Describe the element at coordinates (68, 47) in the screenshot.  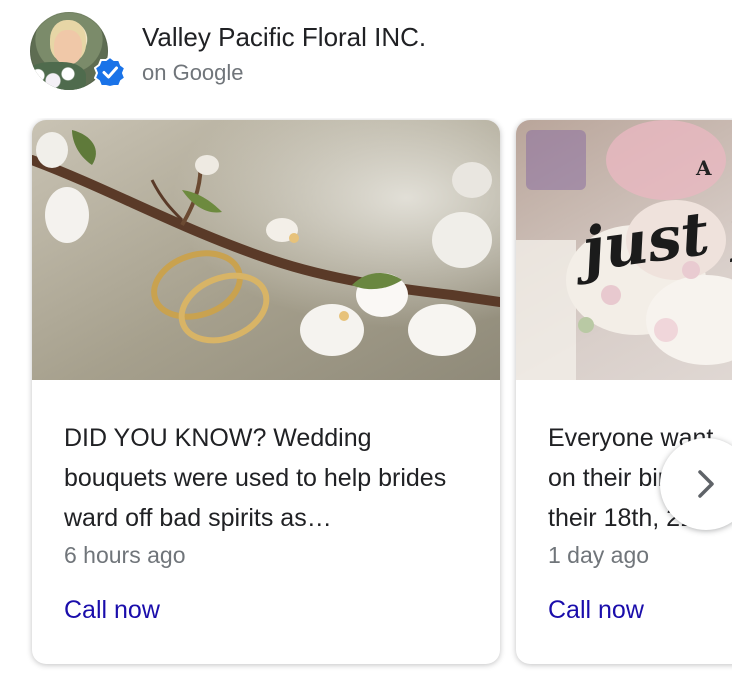
I see `avatar-face` at that location.